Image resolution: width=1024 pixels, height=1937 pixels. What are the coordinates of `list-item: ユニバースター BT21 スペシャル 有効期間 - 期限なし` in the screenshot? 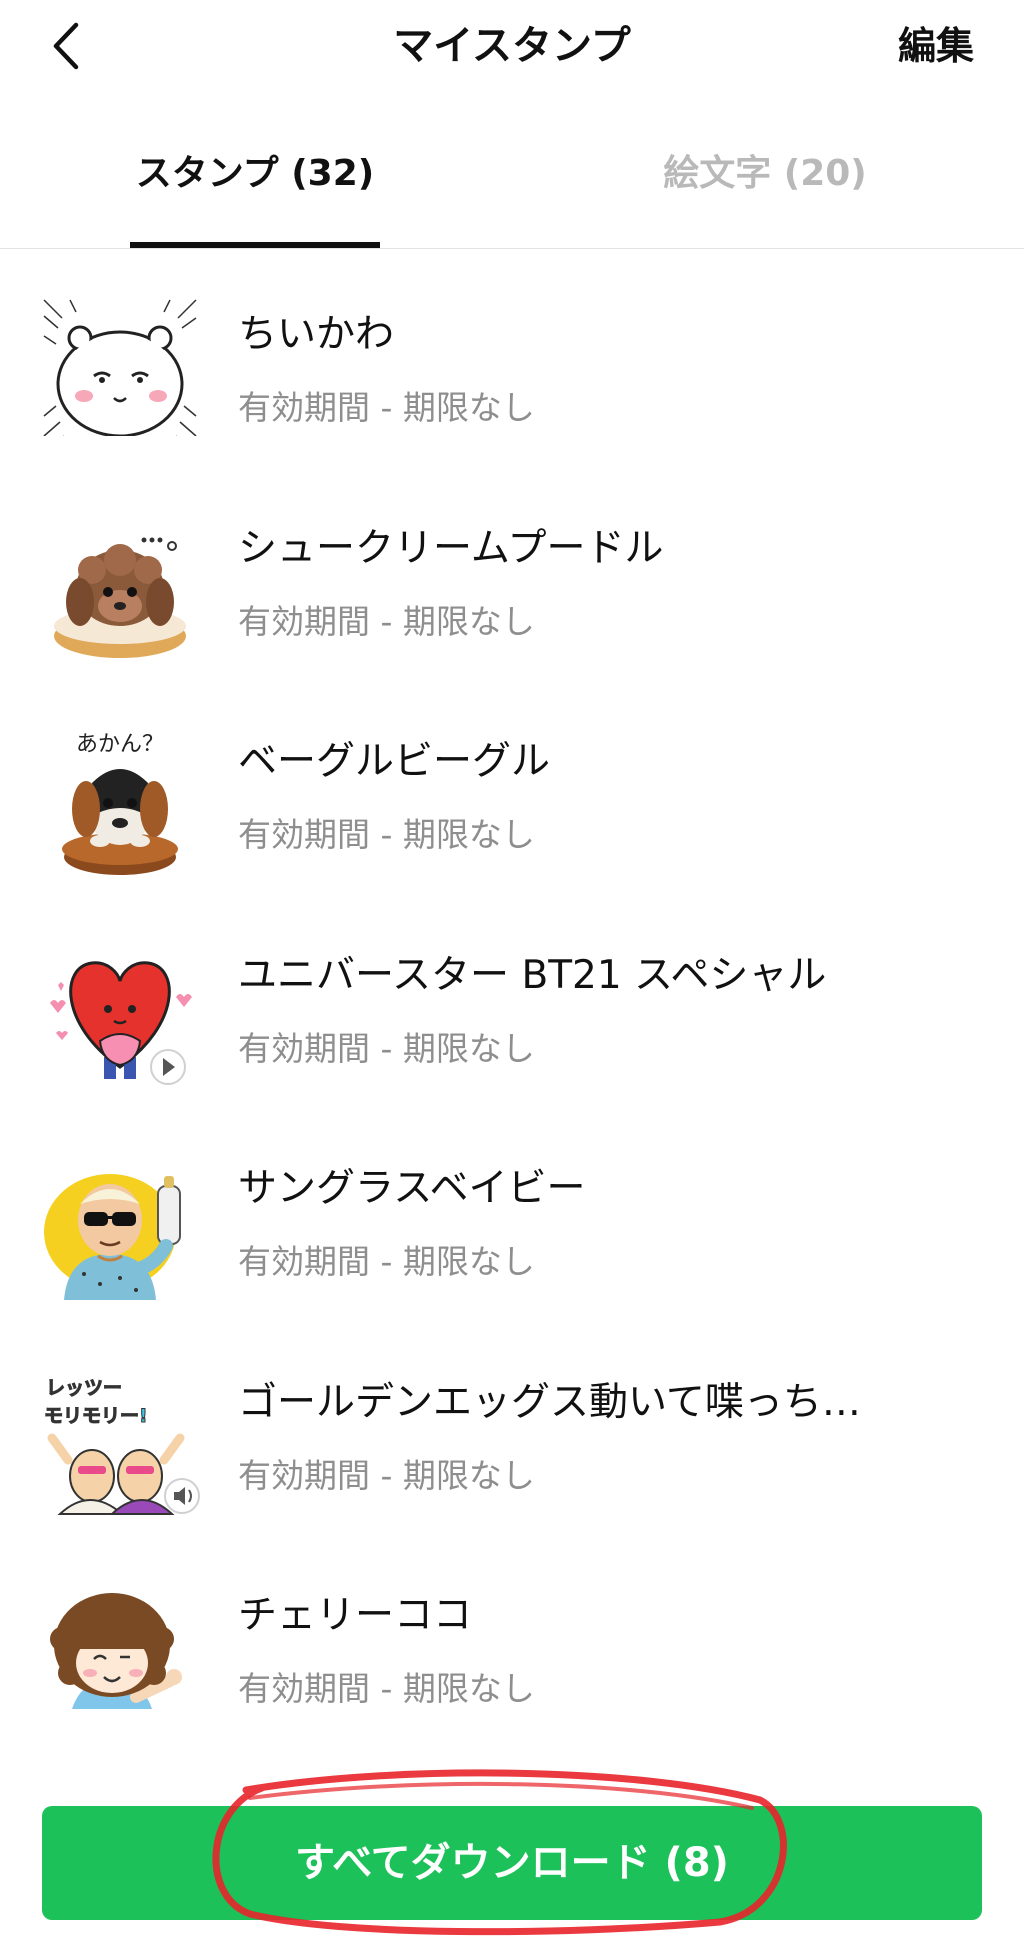 It's located at (512, 1024).